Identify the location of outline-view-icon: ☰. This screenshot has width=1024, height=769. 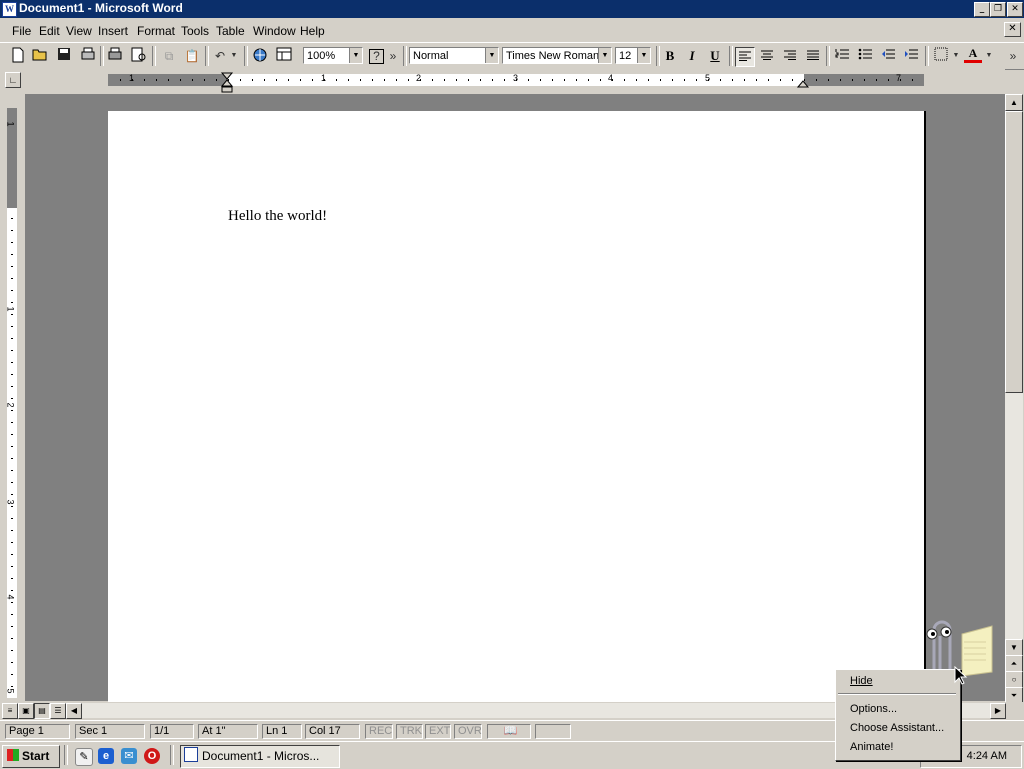
(58, 711).